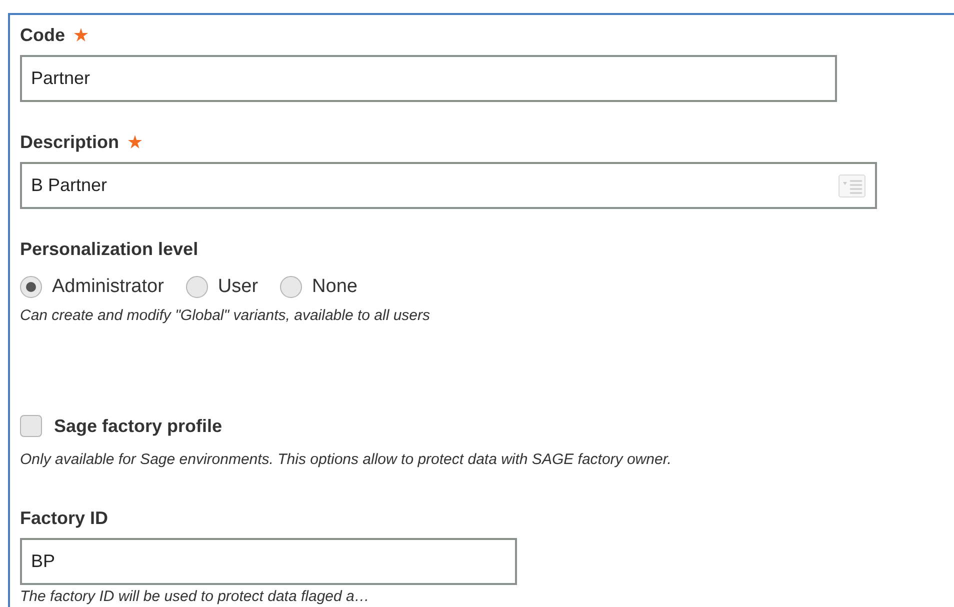 The width and height of the screenshot is (954, 607). I want to click on code-input: Partner, so click(428, 78).